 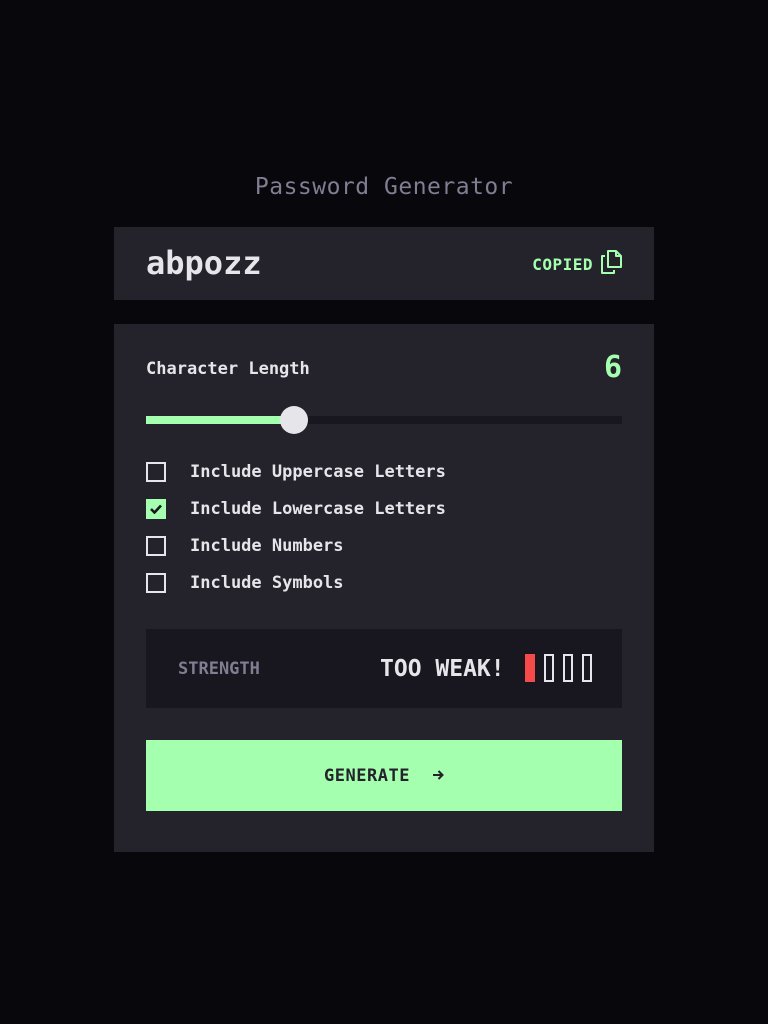 I want to click on length-slider, so click(x=384, y=420).